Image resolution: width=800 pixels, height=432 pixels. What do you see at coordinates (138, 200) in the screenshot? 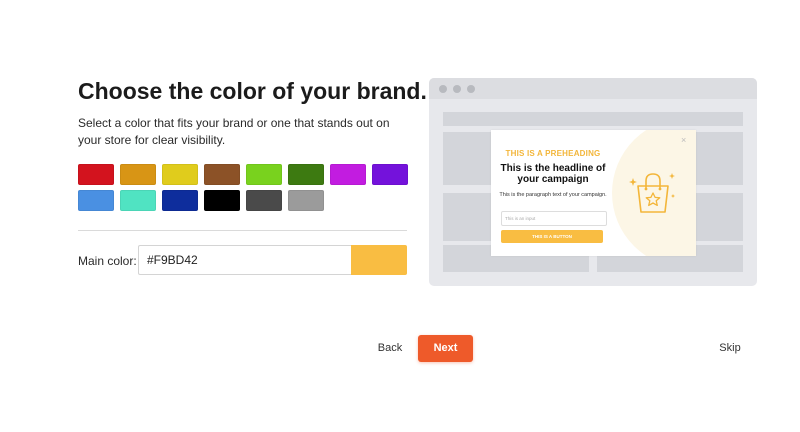
I see `color-swatch-turquoise` at bounding box center [138, 200].